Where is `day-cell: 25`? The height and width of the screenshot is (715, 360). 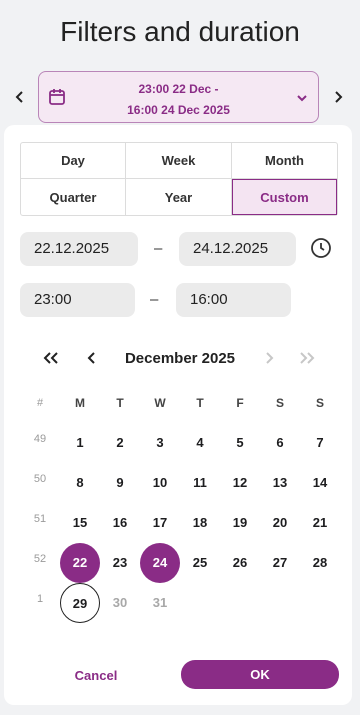
day-cell: 25 is located at coordinates (200, 563).